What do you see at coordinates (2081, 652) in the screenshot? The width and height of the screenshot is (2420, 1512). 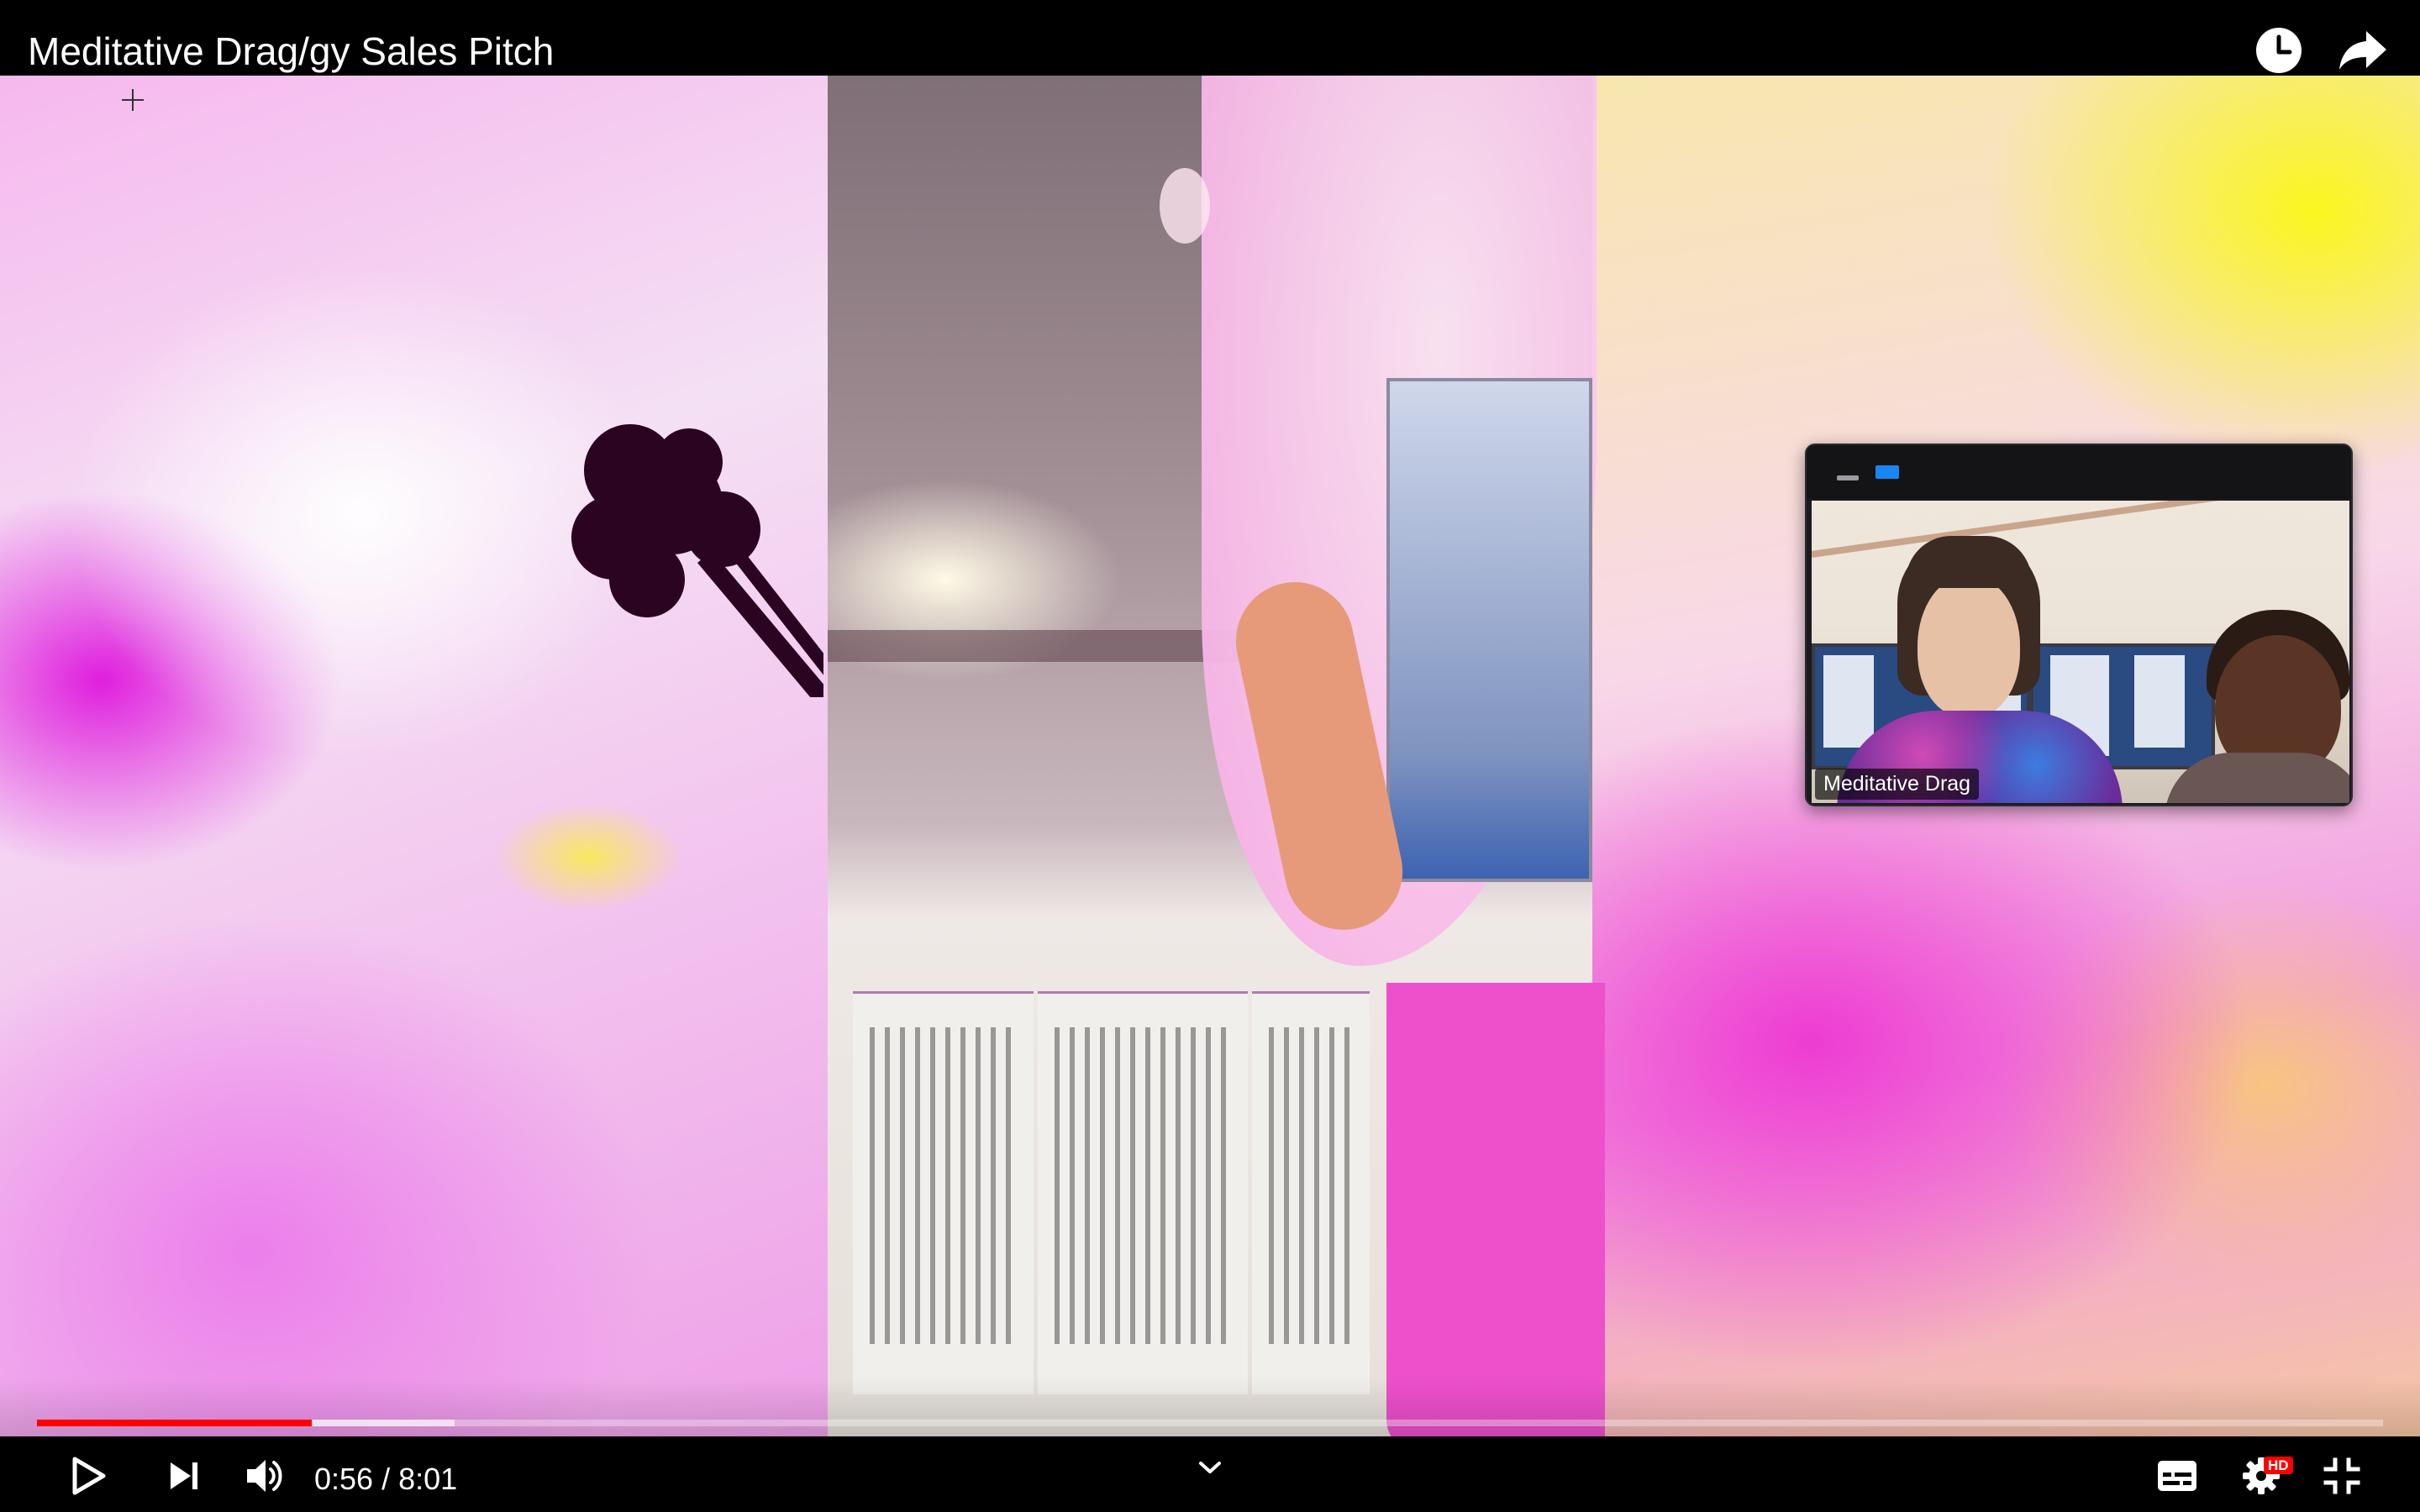 I see `meeting-video-feed: Meditative Drag` at bounding box center [2081, 652].